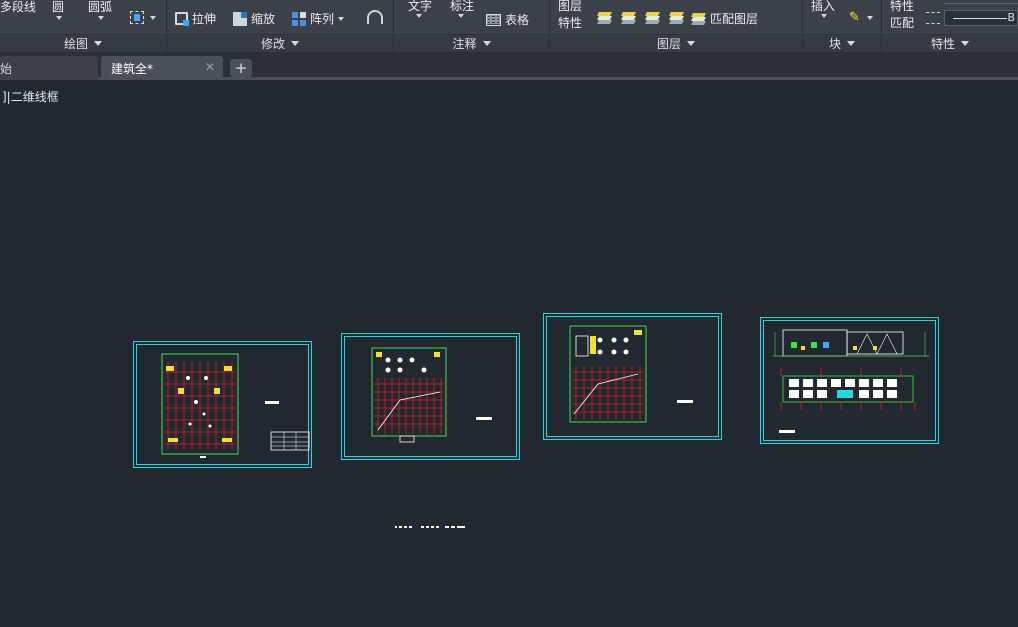 The height and width of the screenshot is (627, 1018). What do you see at coordinates (263, 19) in the screenshot?
I see `scale-label: 缩放` at bounding box center [263, 19].